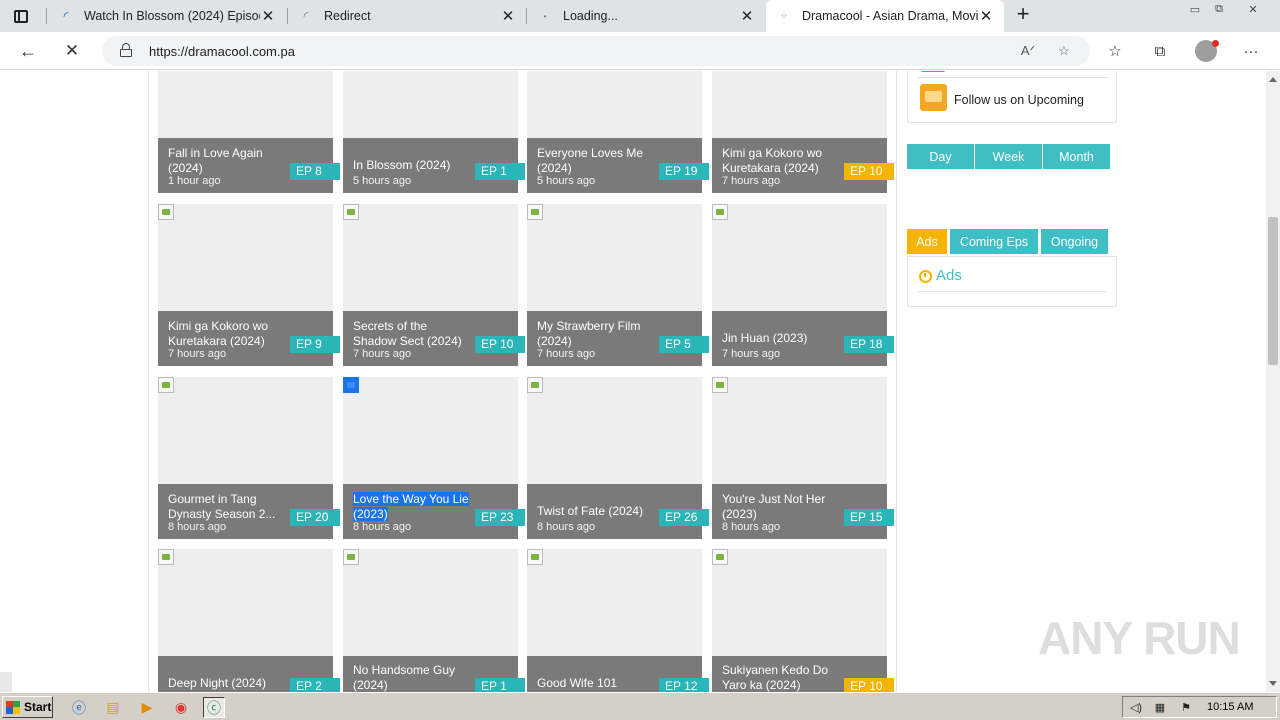  What do you see at coordinates (781, 507) in the screenshot?
I see `drama-title: You're Just Not Her (2023)` at bounding box center [781, 507].